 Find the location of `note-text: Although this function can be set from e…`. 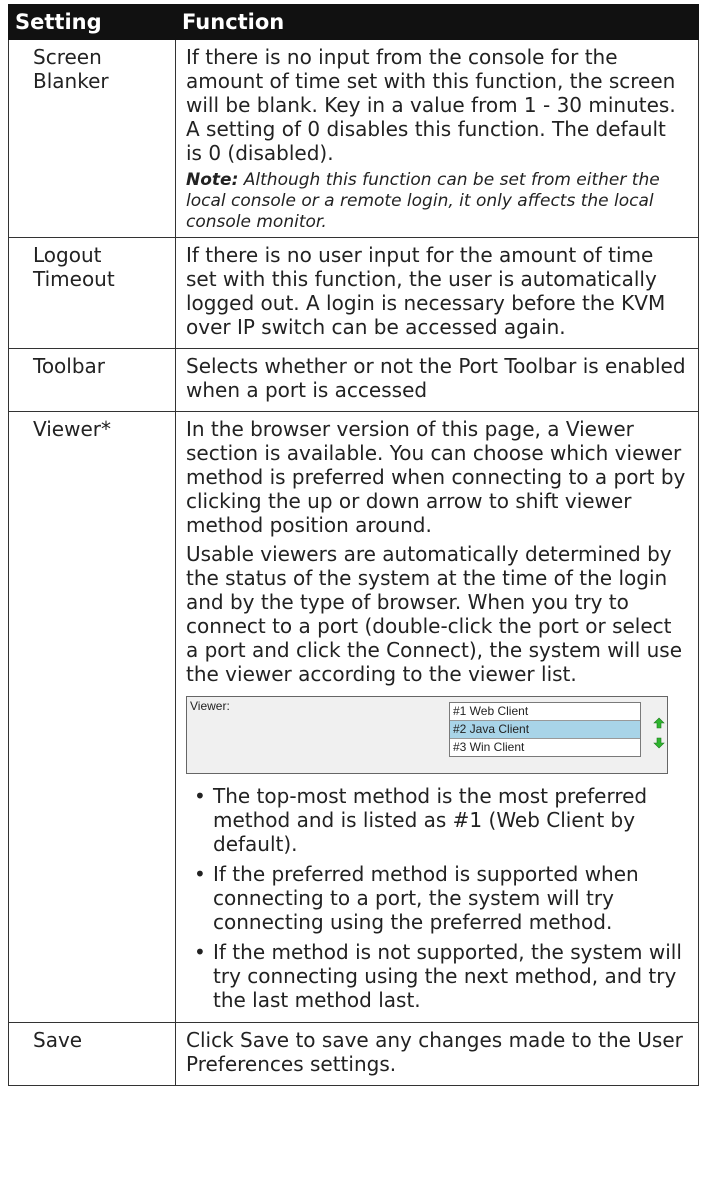

note-text: Although this function can be set from e… is located at coordinates (423, 201).